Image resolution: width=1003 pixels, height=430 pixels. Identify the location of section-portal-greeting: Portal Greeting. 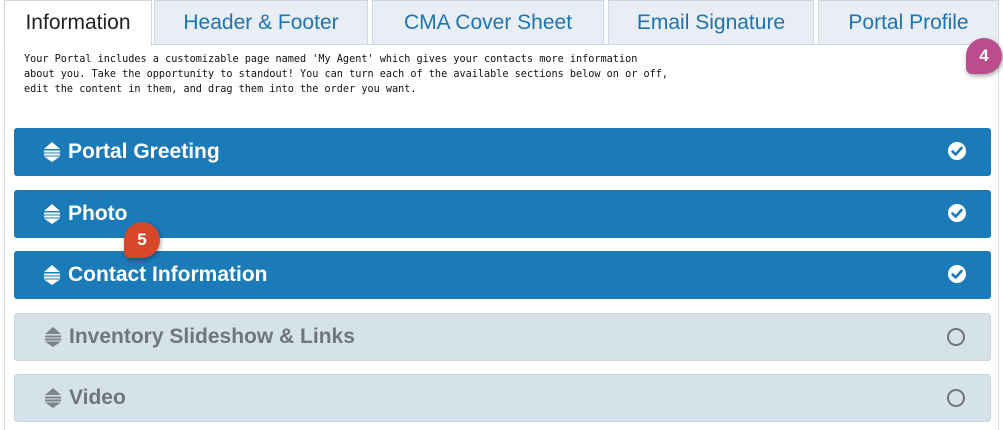
(502, 152).